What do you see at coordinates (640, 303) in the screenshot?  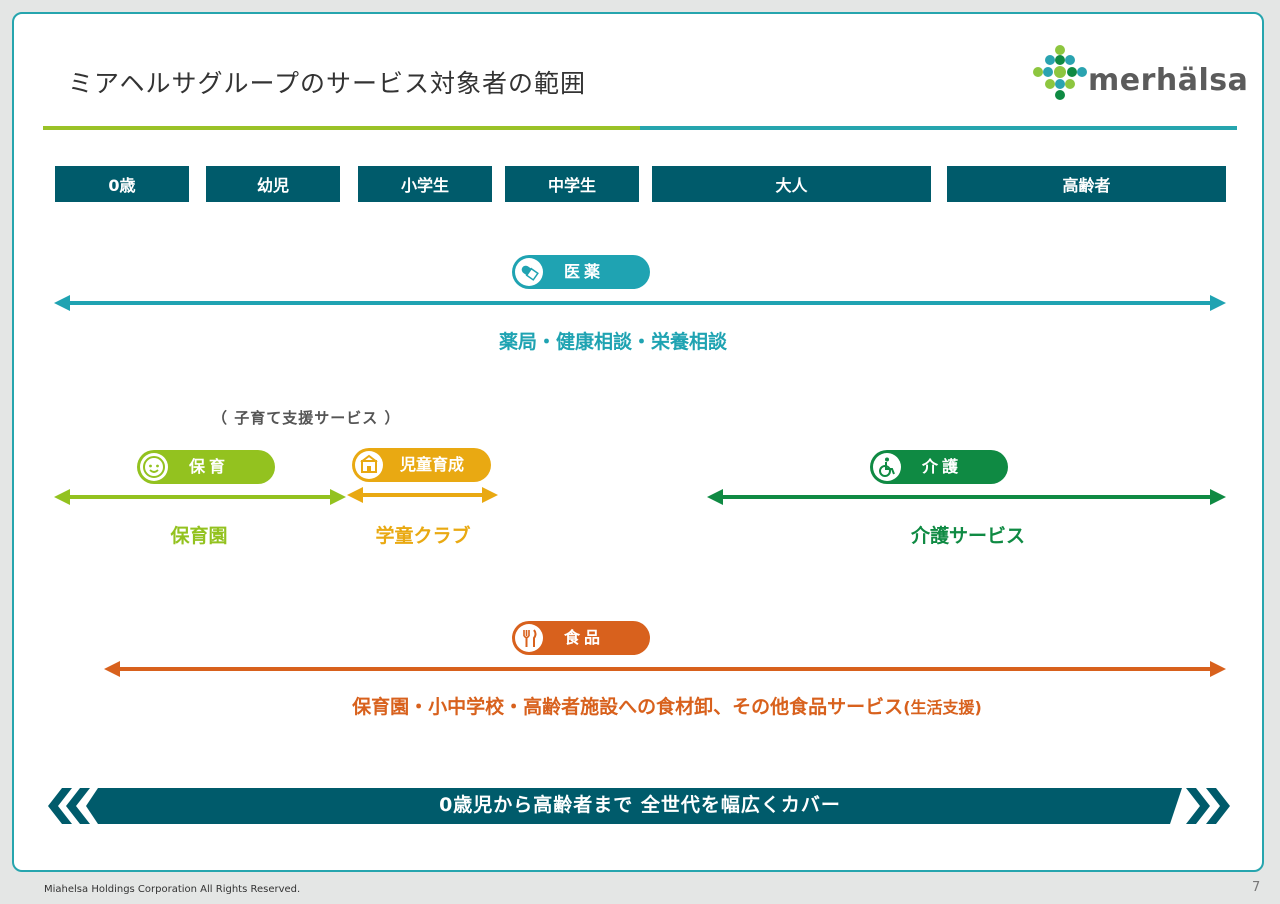 I see `medical-range-arrow` at bounding box center [640, 303].